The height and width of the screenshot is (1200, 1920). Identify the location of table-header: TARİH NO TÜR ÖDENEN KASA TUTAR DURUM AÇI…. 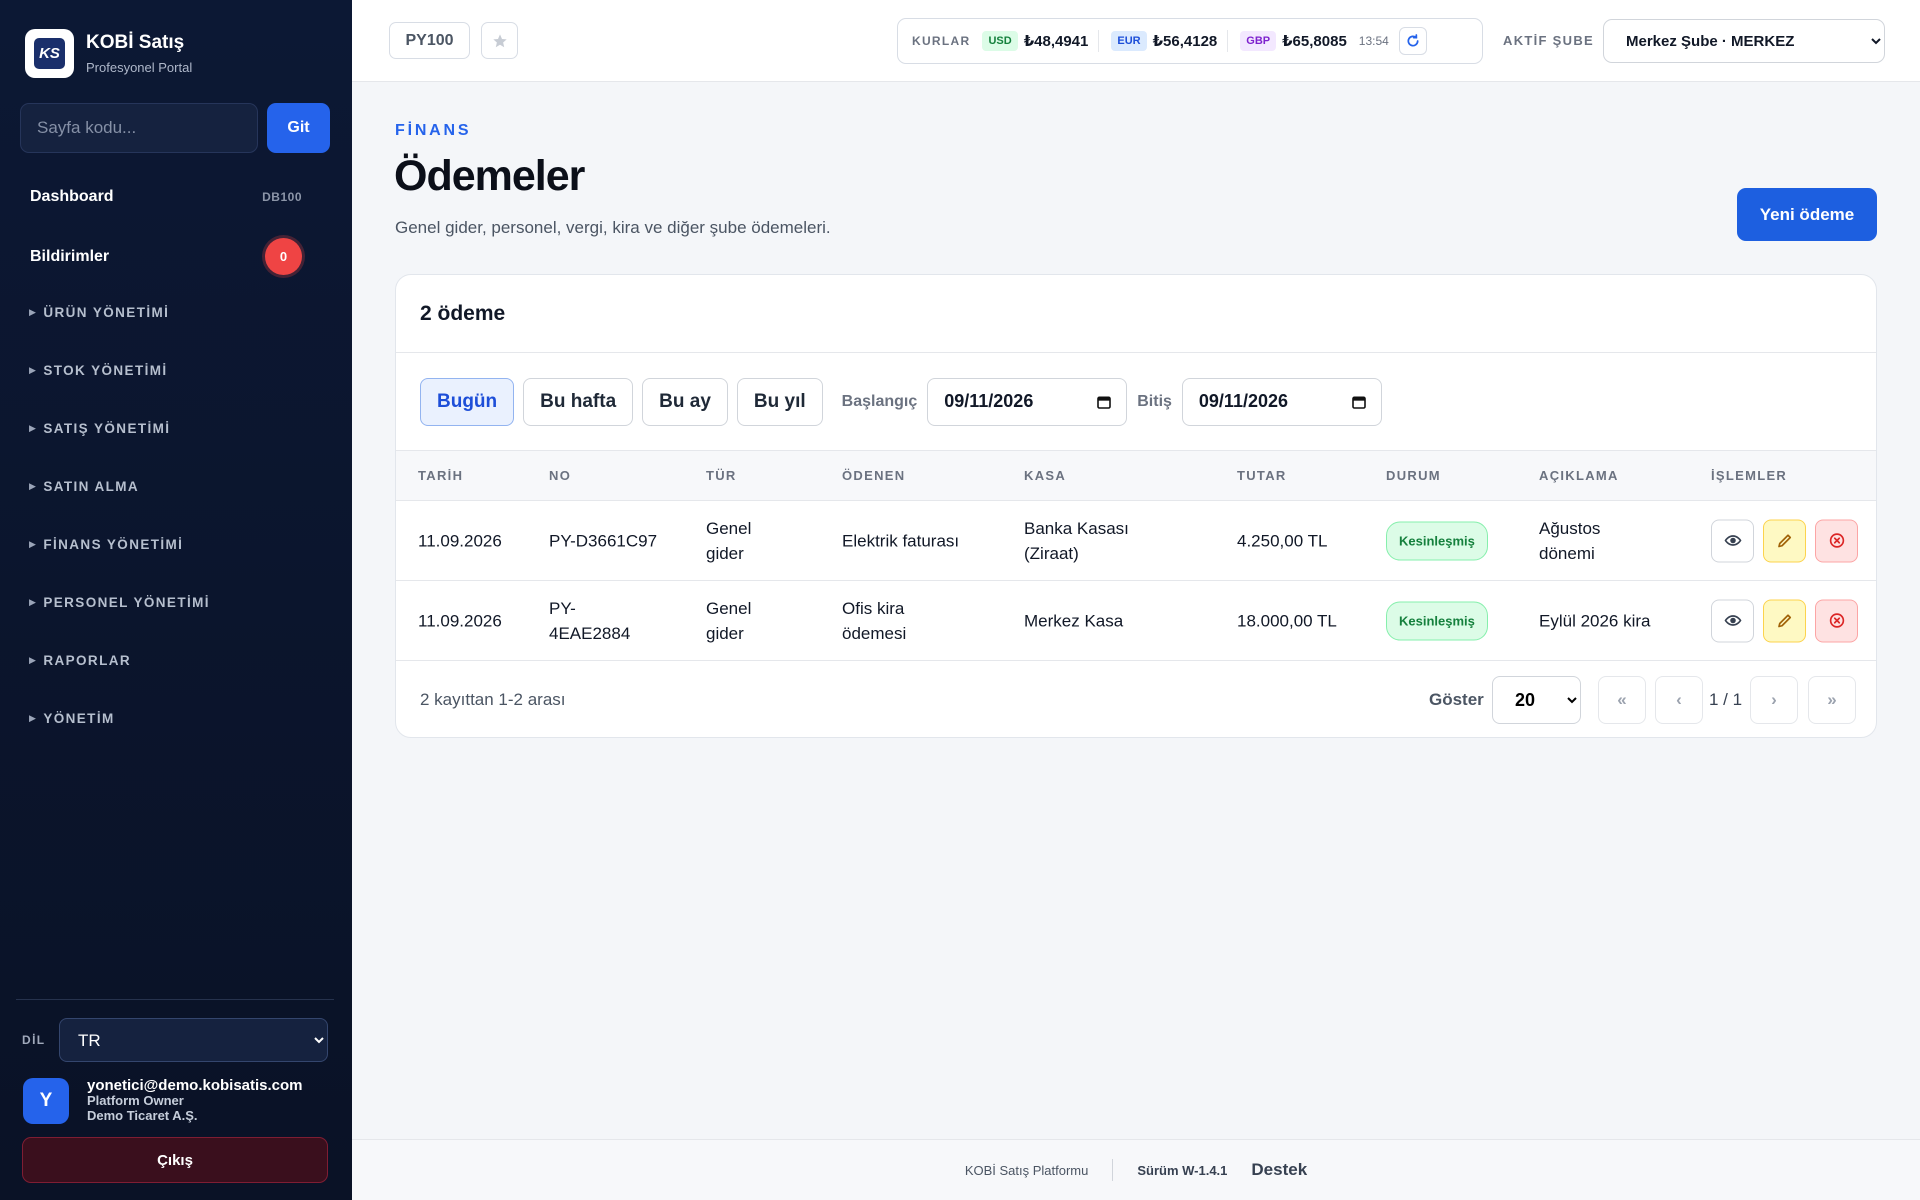
(1136, 476).